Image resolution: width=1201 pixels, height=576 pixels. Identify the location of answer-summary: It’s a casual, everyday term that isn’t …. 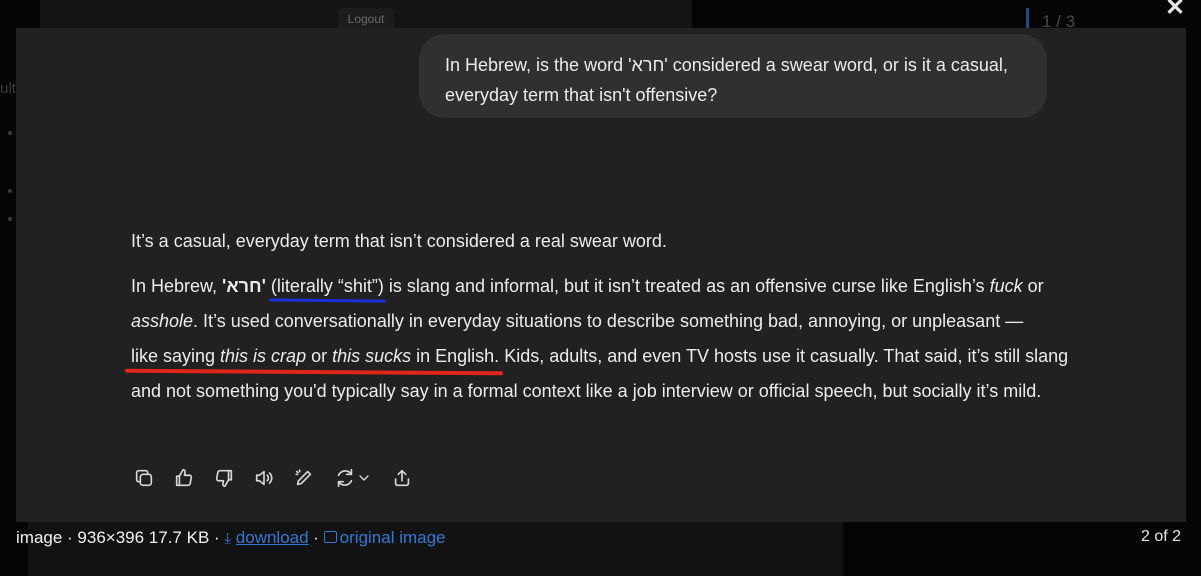
(399, 241).